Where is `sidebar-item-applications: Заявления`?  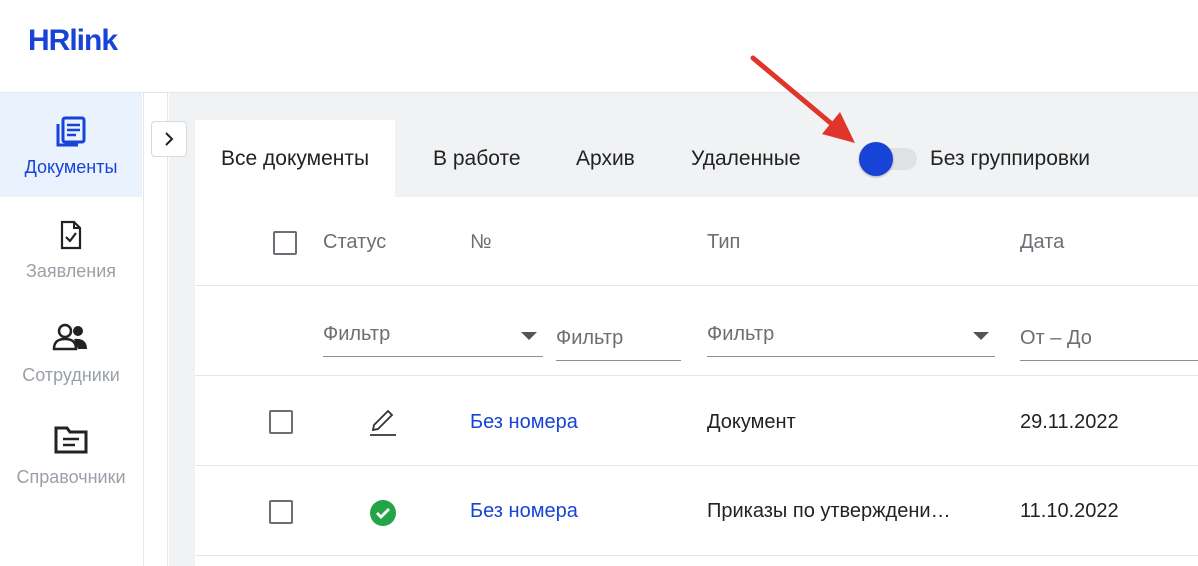
sidebar-item-applications: Заявления is located at coordinates (71, 249).